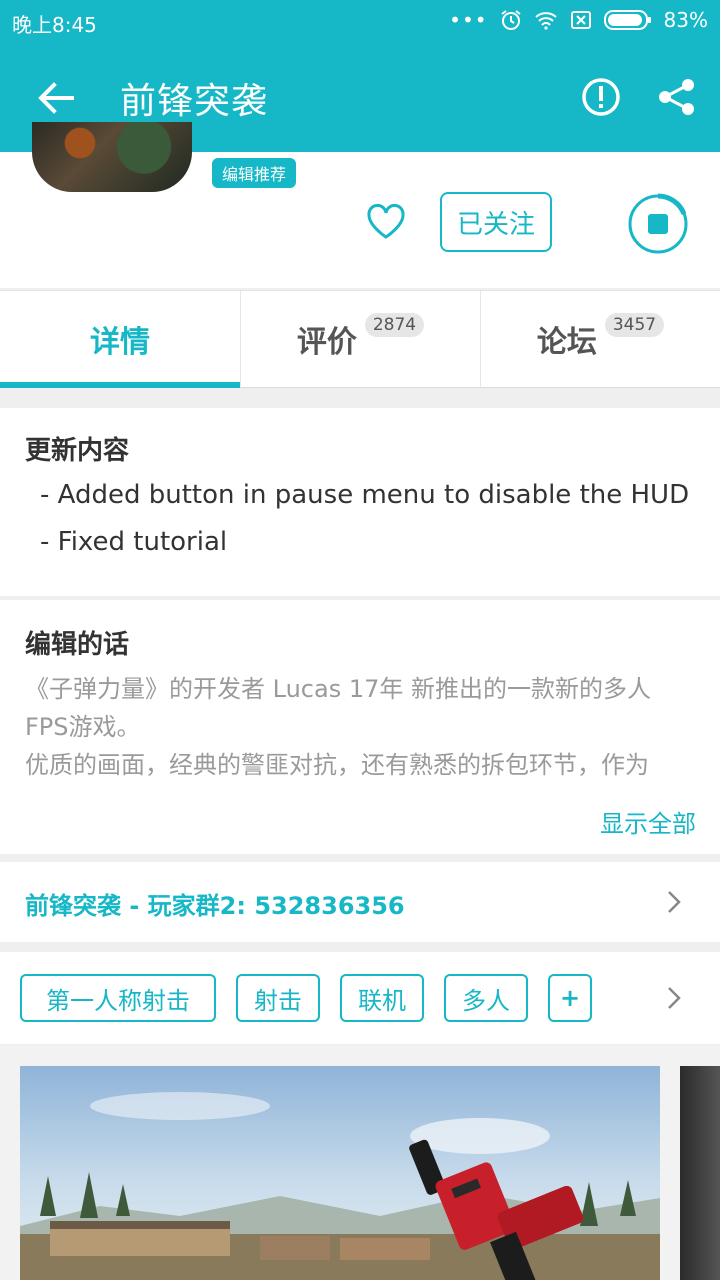 This screenshot has width=720, height=1280. What do you see at coordinates (566, 342) in the screenshot?
I see `tab-forum-label: 论坛` at bounding box center [566, 342].